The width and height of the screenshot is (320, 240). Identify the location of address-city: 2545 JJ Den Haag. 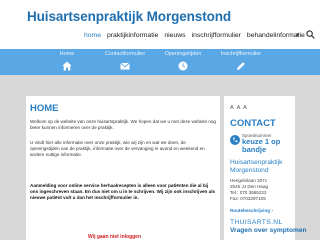
(249, 186).